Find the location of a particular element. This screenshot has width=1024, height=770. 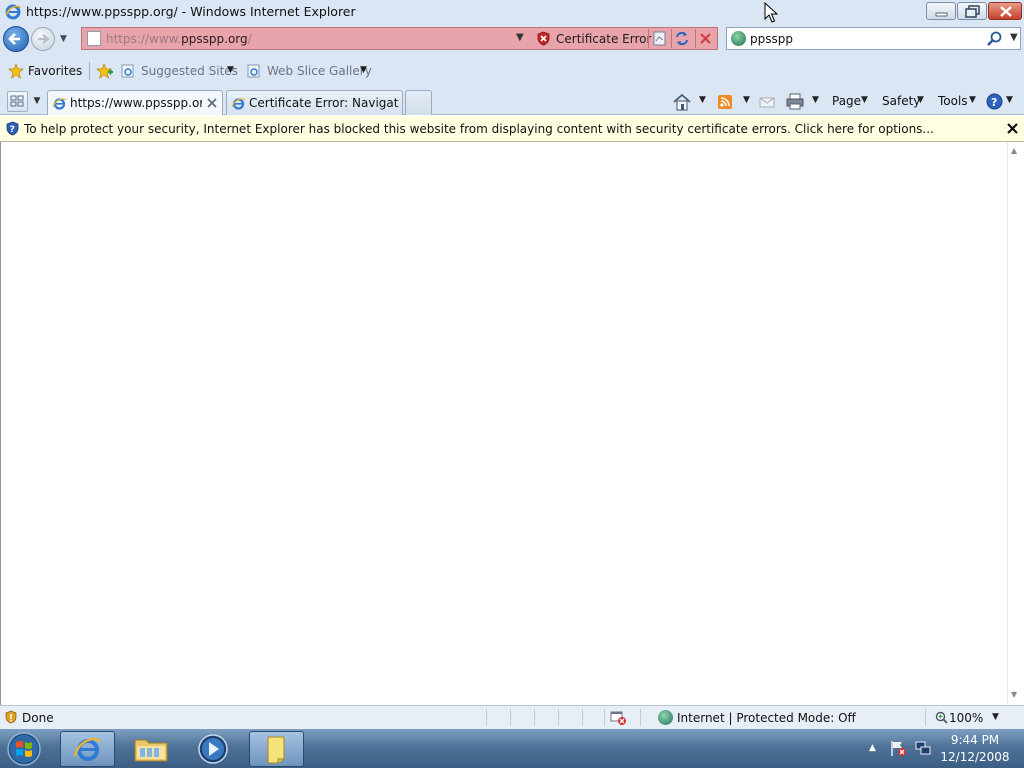

action-center-flag-icon is located at coordinates (898, 748).